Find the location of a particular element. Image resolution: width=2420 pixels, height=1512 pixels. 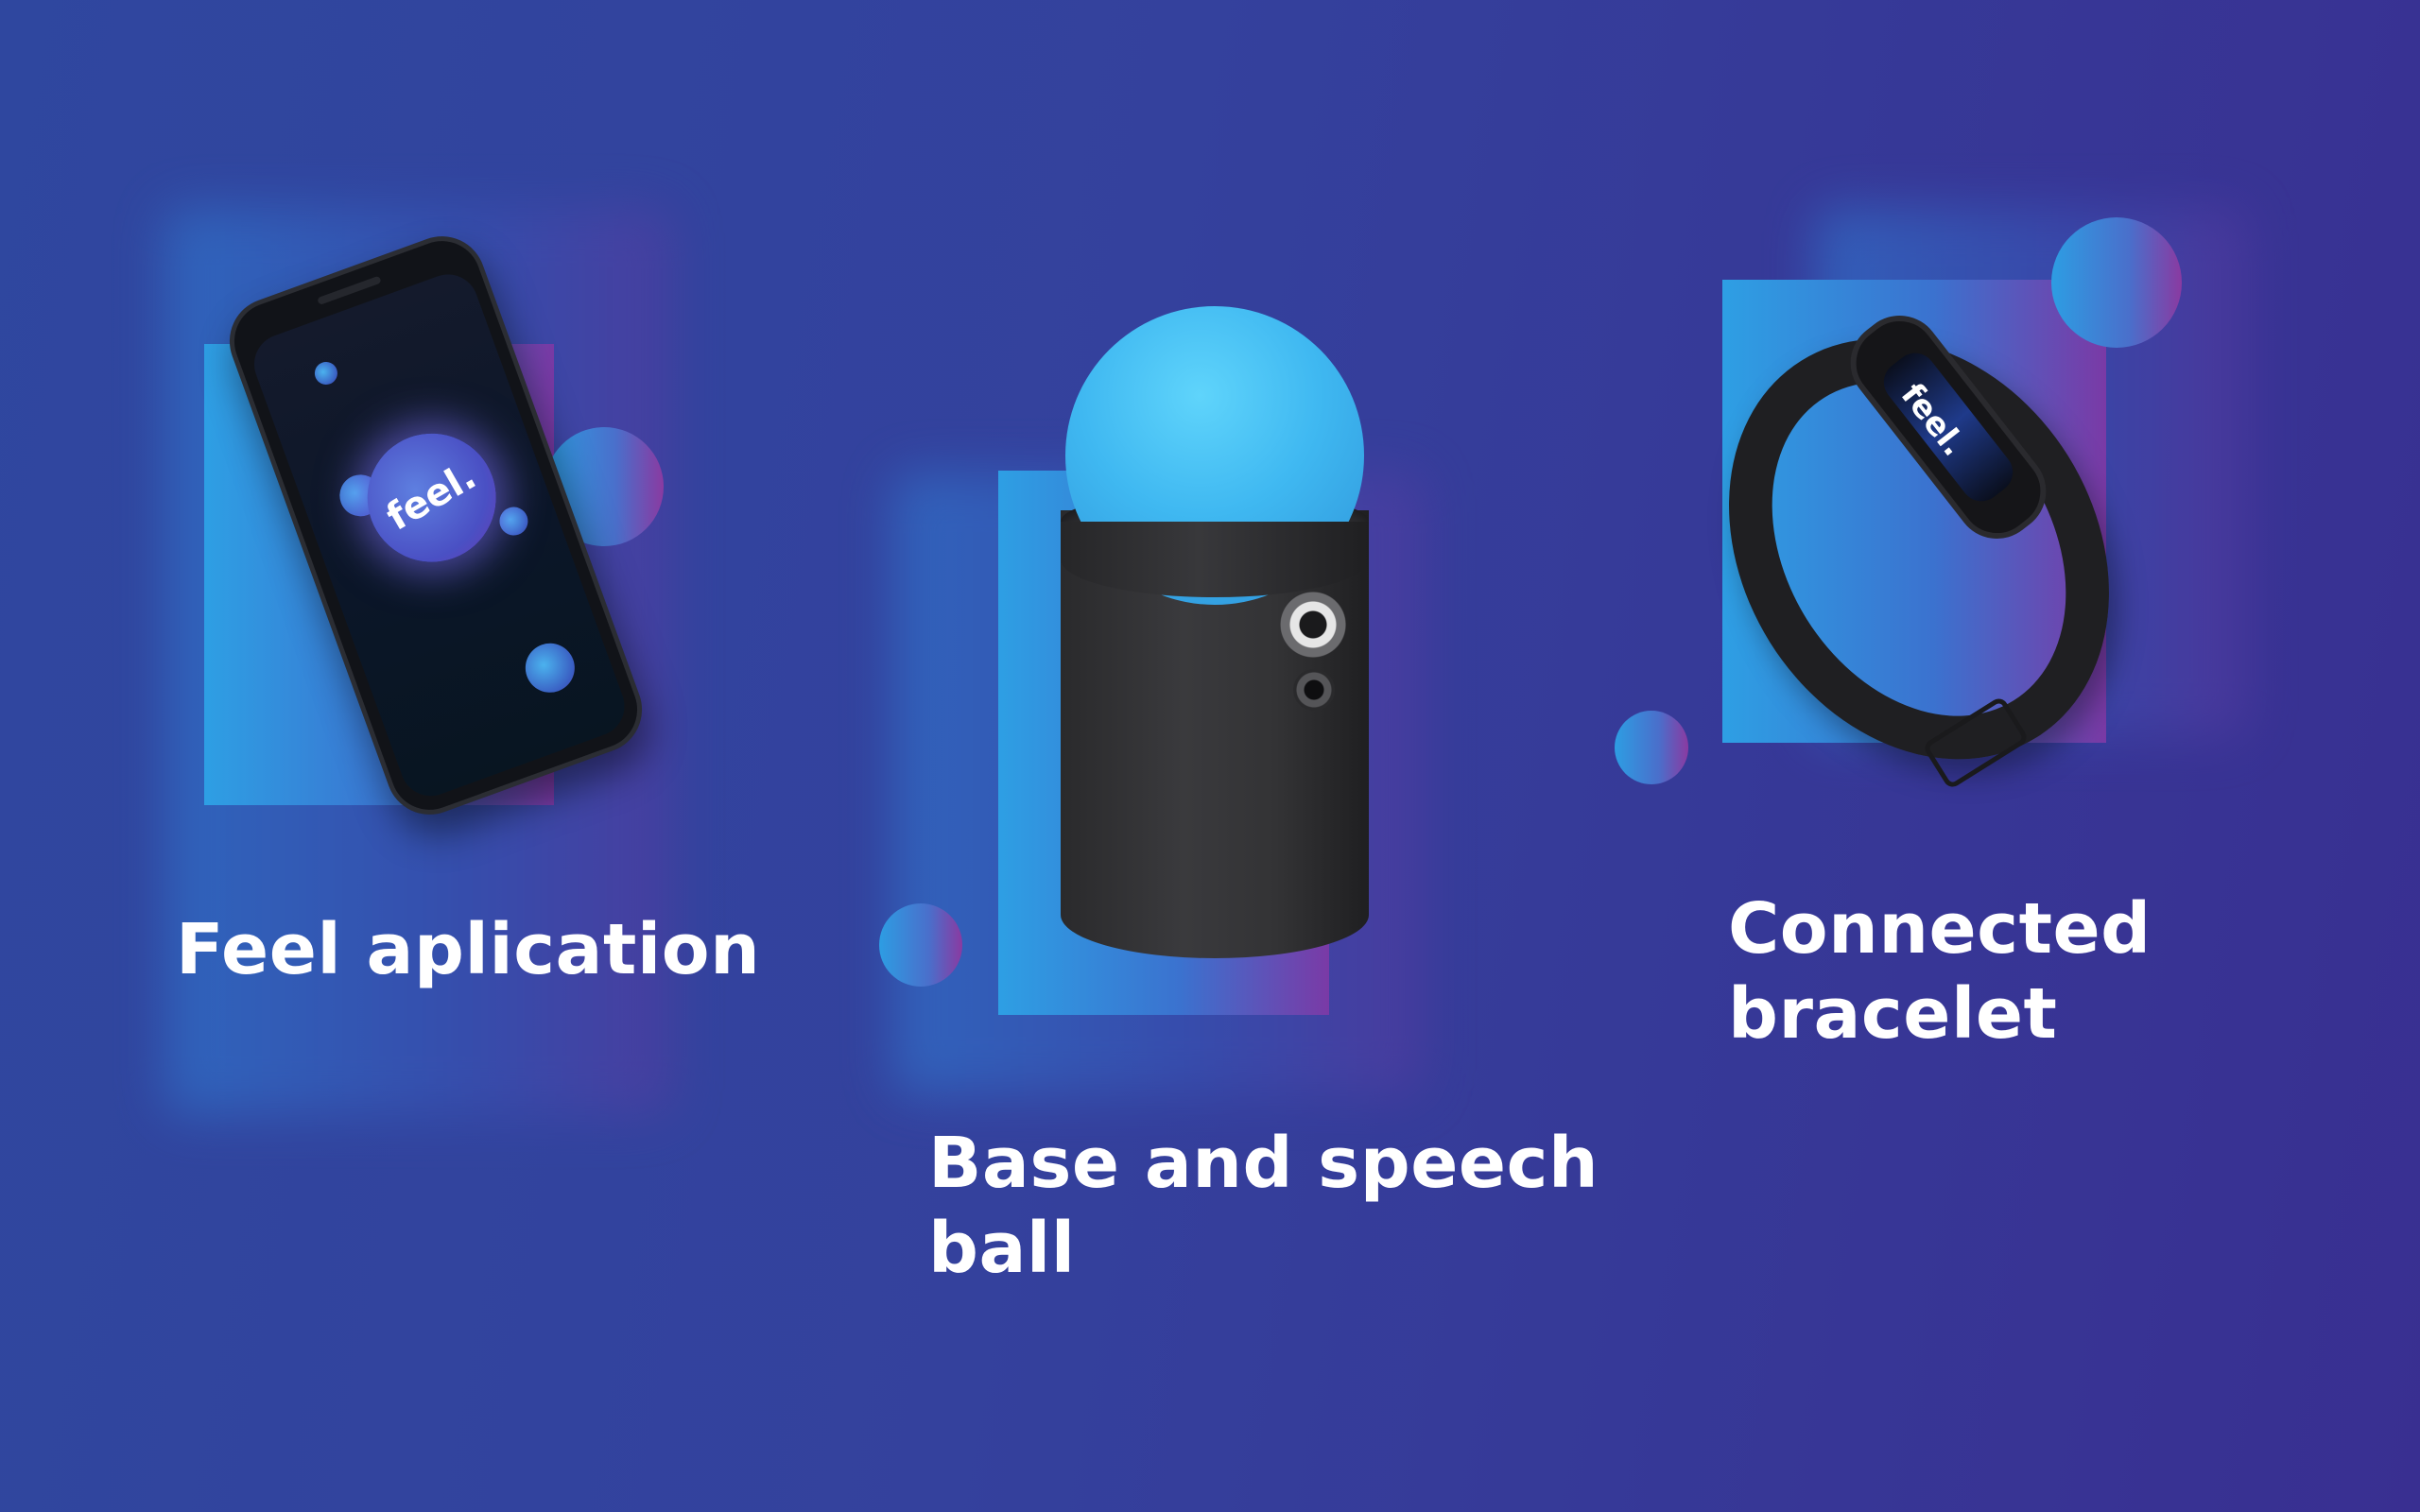

product-title-line: Feel aplication is located at coordinates (469, 949).